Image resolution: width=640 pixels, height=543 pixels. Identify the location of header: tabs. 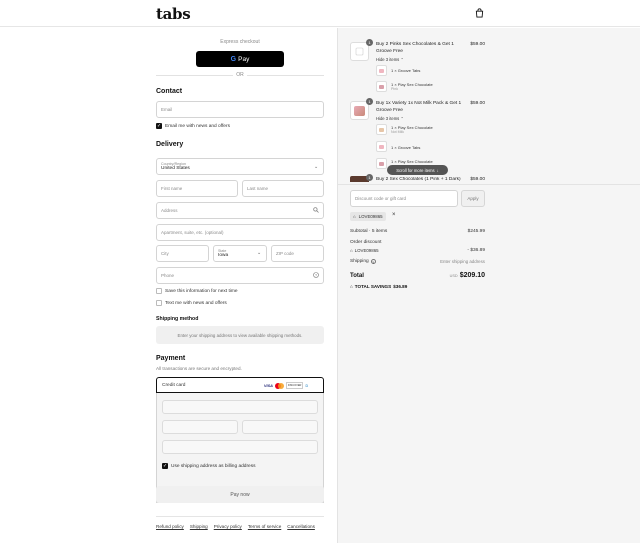
(320, 13).